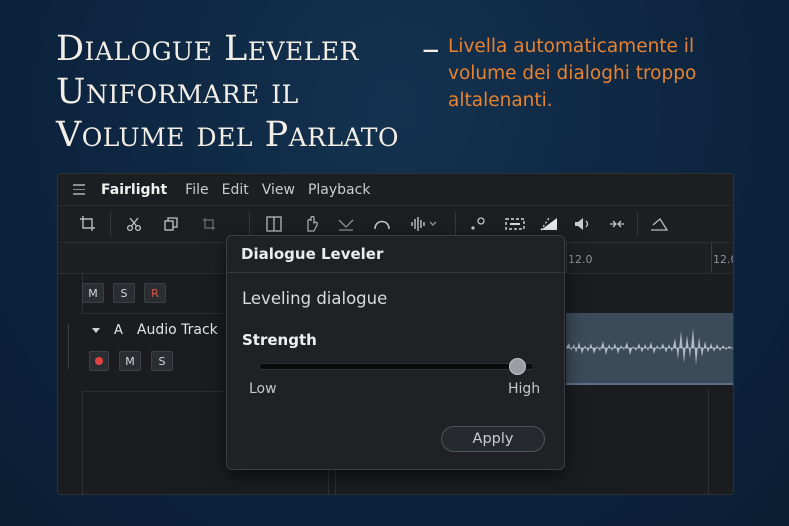 This screenshot has height=526, width=789. Describe the element at coordinates (130, 361) in the screenshot. I see `track-mute-button: M` at that location.